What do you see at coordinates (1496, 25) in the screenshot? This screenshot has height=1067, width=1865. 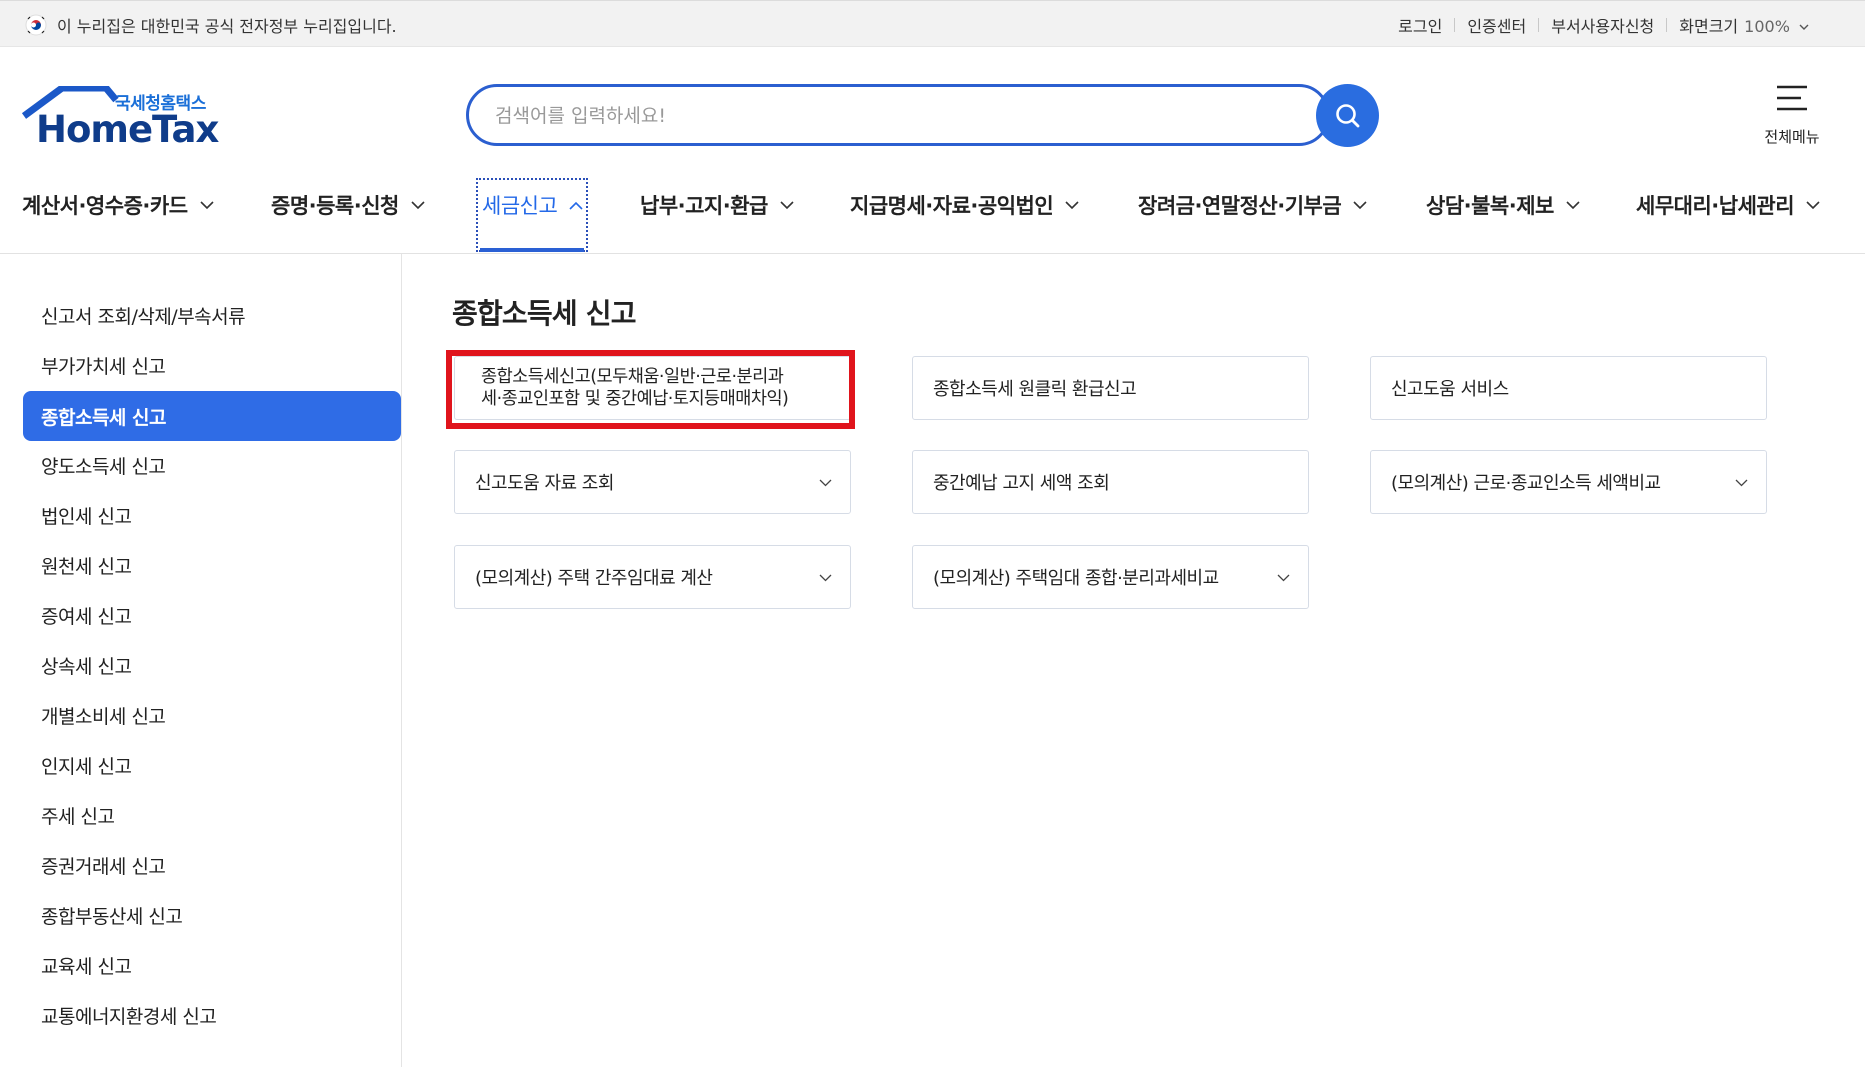 I see `certificate-center-link: 인증센터` at bounding box center [1496, 25].